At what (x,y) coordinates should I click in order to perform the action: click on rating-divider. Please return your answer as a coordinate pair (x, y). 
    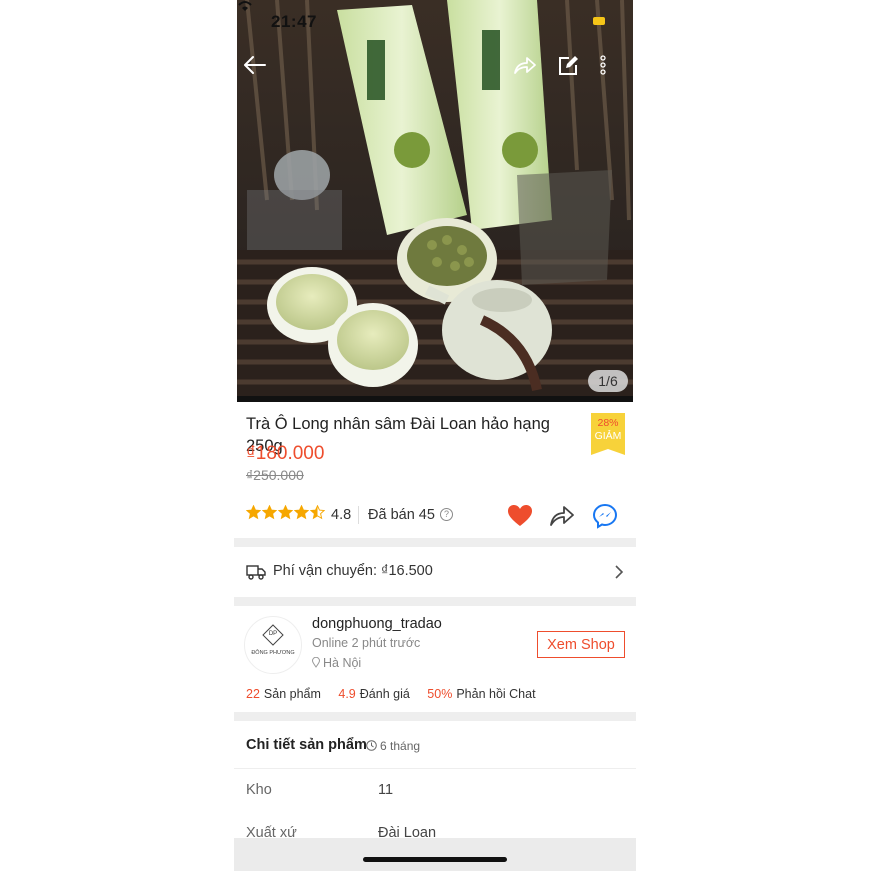
    Looking at the image, I should click on (358, 515).